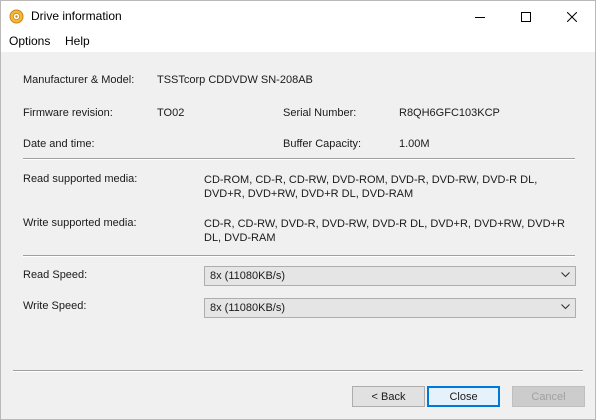  What do you see at coordinates (248, 276) in the screenshot?
I see `read-speed-value: 8x (11080KB/s)` at bounding box center [248, 276].